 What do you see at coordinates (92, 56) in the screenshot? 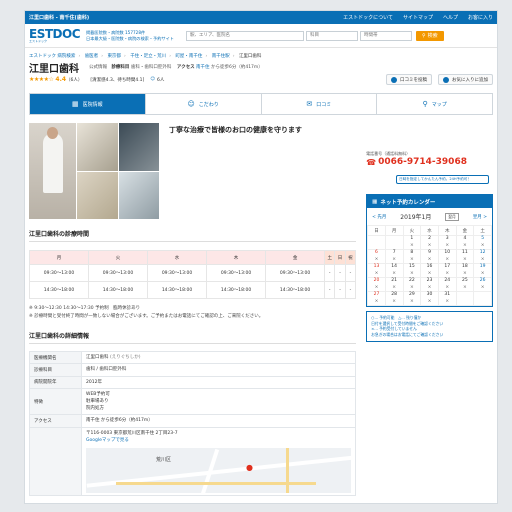
I see `breadcrumb-item: 歯医者` at bounding box center [92, 56].